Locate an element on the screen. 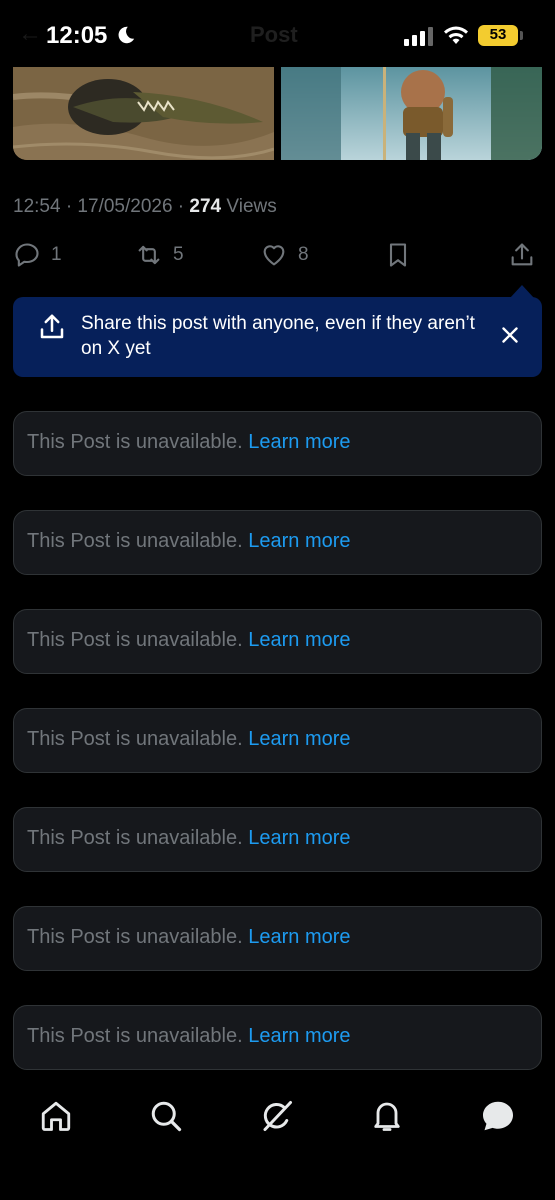  bookmark-icon is located at coordinates (398, 255).